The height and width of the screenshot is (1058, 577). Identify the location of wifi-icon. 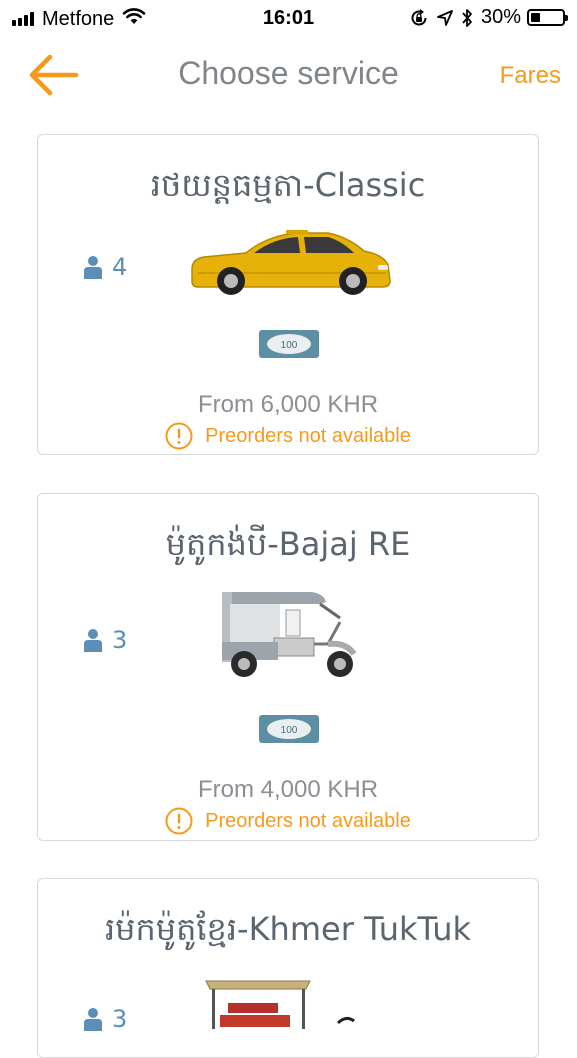
(134, 19).